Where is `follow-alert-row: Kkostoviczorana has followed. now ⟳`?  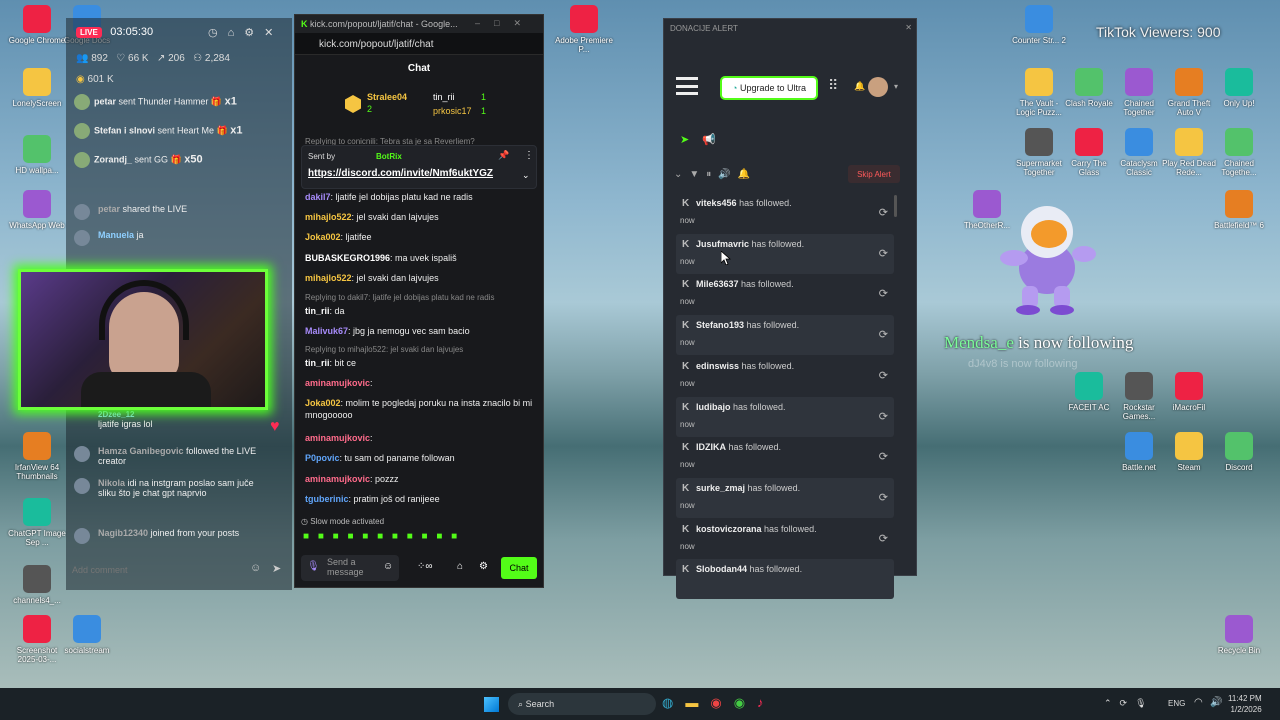
follow-alert-row: Kkostoviczorana has followed. now ⟳ is located at coordinates (785, 538).